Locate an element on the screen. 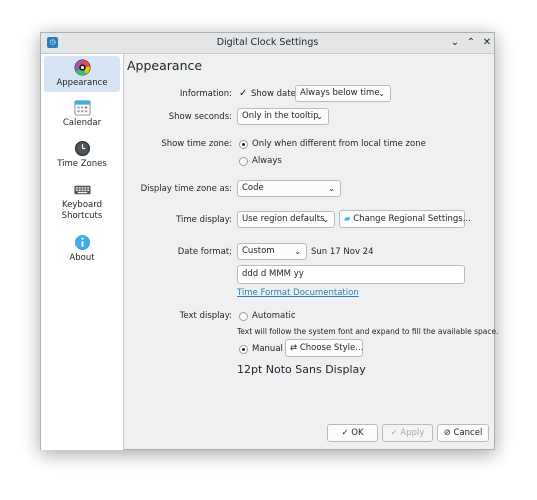 The height and width of the screenshot is (500, 537). sidebar-item-time-zones: Time Zones is located at coordinates (82, 155).